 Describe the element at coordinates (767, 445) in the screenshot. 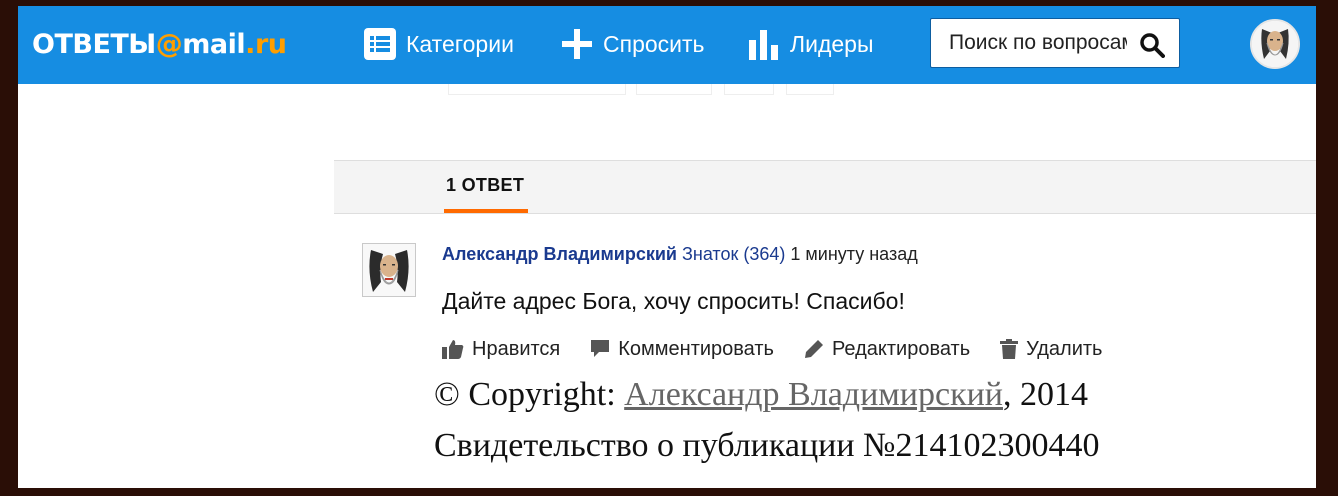

I see `publication-certificate: Свидетельство о публикации №214102300440` at that location.